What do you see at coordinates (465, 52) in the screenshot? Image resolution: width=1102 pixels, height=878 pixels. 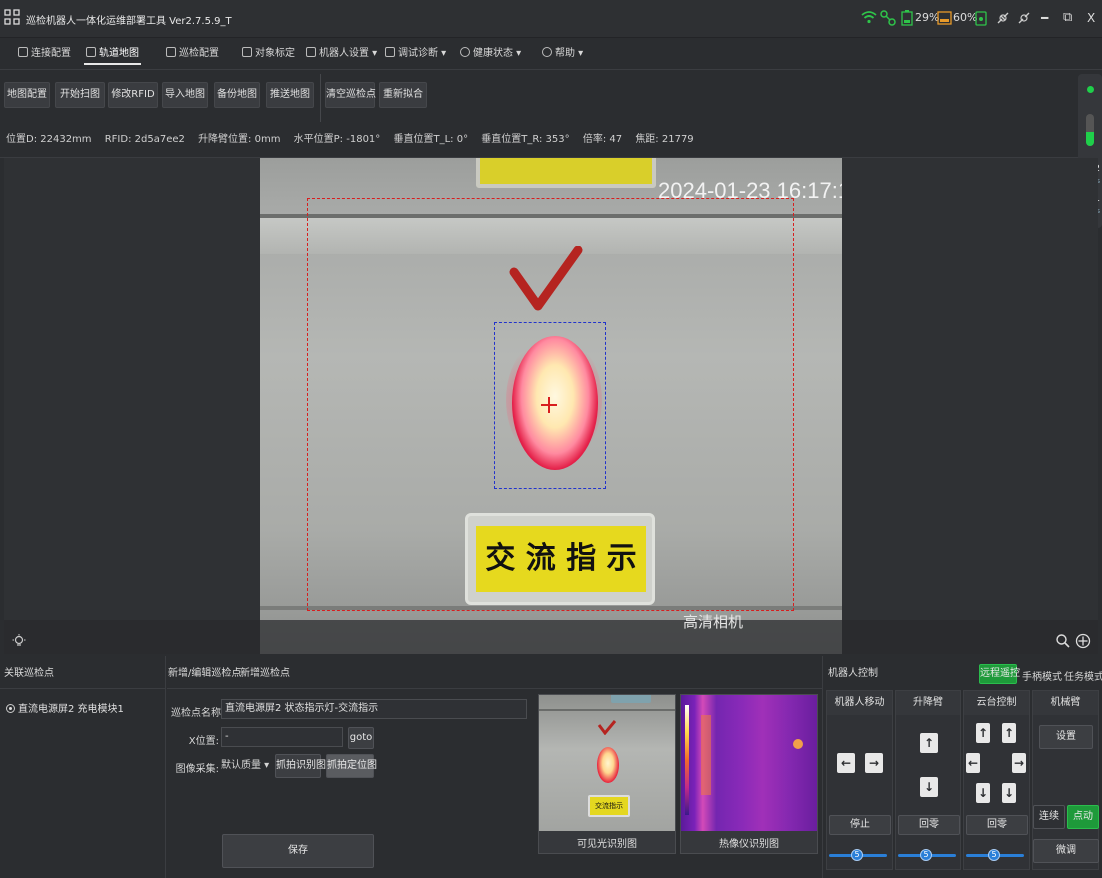 I see `health-status-icon` at bounding box center [465, 52].